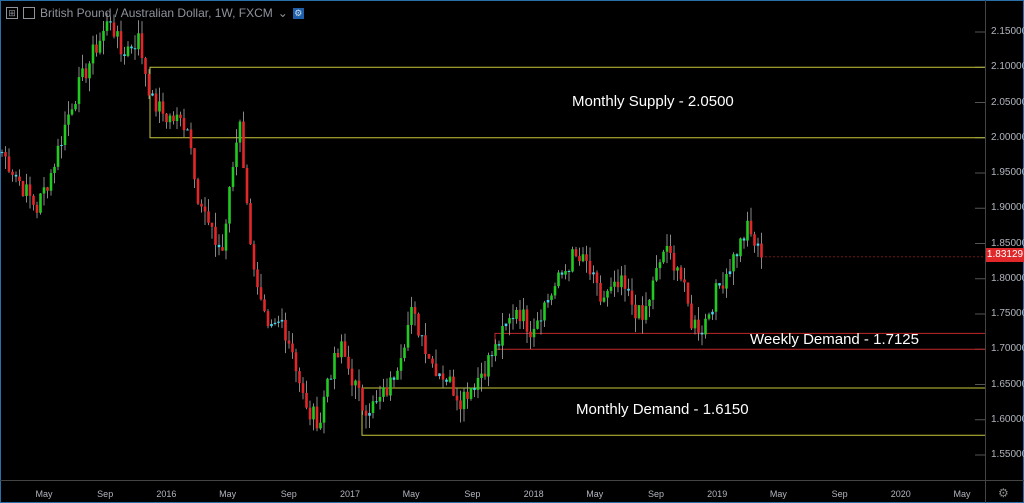  I want to click on weekly-demand-label: Weekly Demand - 1.7125, so click(834, 339).